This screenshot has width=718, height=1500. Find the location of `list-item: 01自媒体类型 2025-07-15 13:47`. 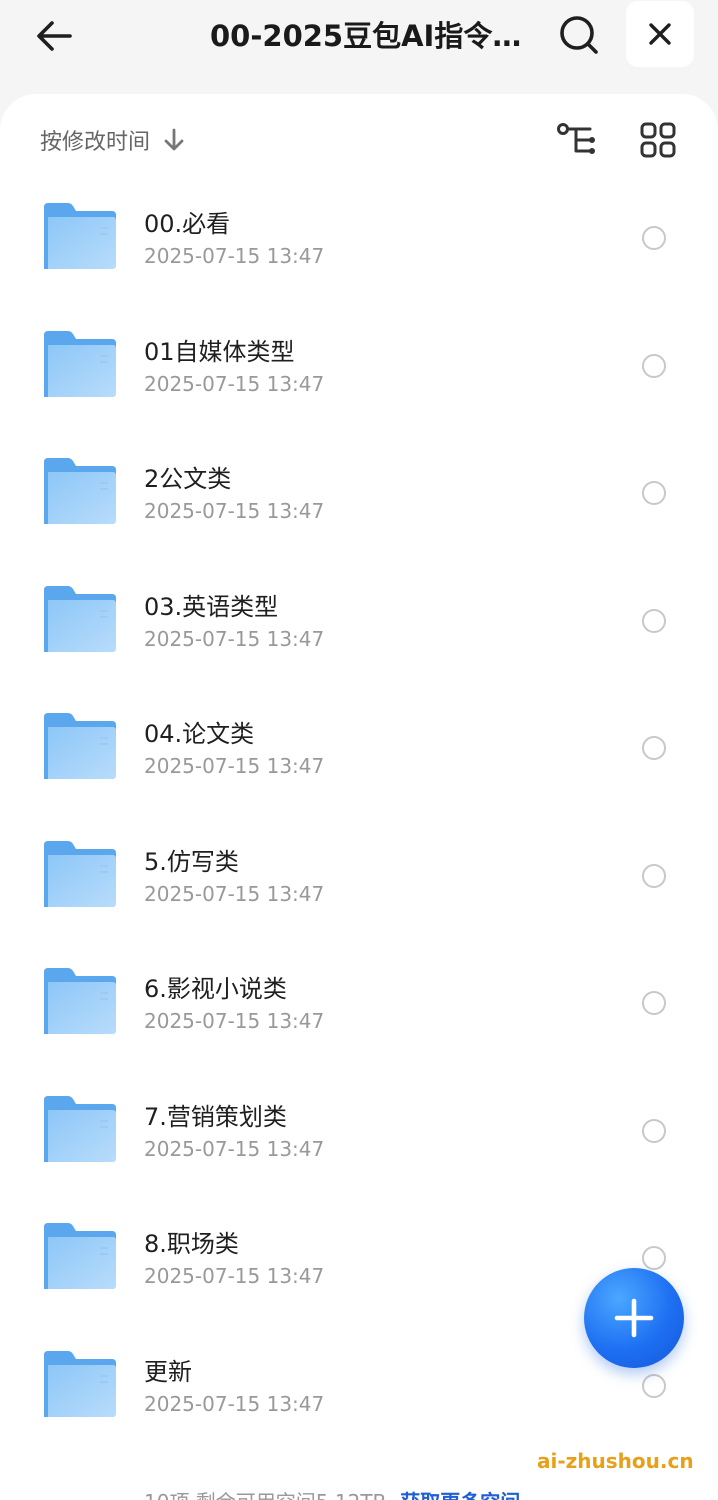

list-item: 01自媒体类型 2025-07-15 13:47 is located at coordinates (359, 382).